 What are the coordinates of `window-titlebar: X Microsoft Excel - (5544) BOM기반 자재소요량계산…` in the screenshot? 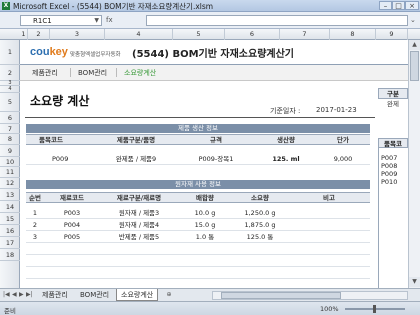 It's located at (210, 6).